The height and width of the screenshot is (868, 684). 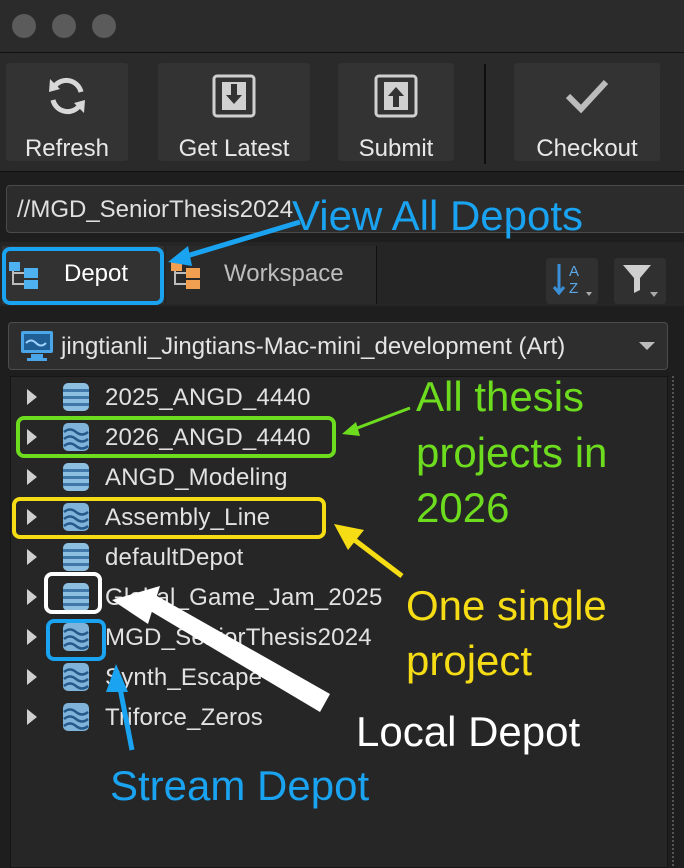 What do you see at coordinates (468, 731) in the screenshot?
I see `annotation-local-depot: Local Depot` at bounding box center [468, 731].